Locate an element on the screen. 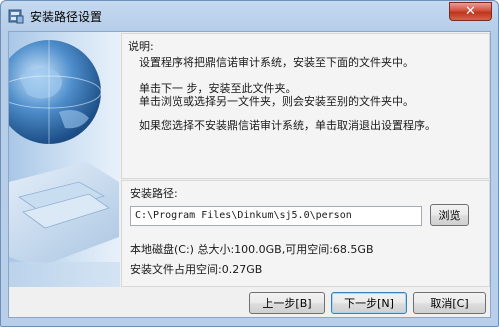 The image size is (499, 327). description-line-1: 设置程序将把鼎信诺审计系统，安装至下面的文件夹中。 is located at coordinates (276, 62).